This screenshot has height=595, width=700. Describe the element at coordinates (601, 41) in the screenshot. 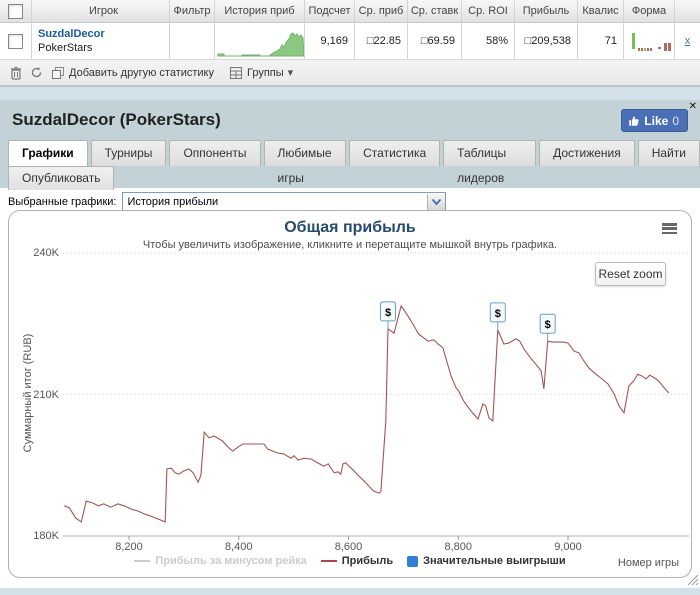

I see `qualis-value: 71` at that location.